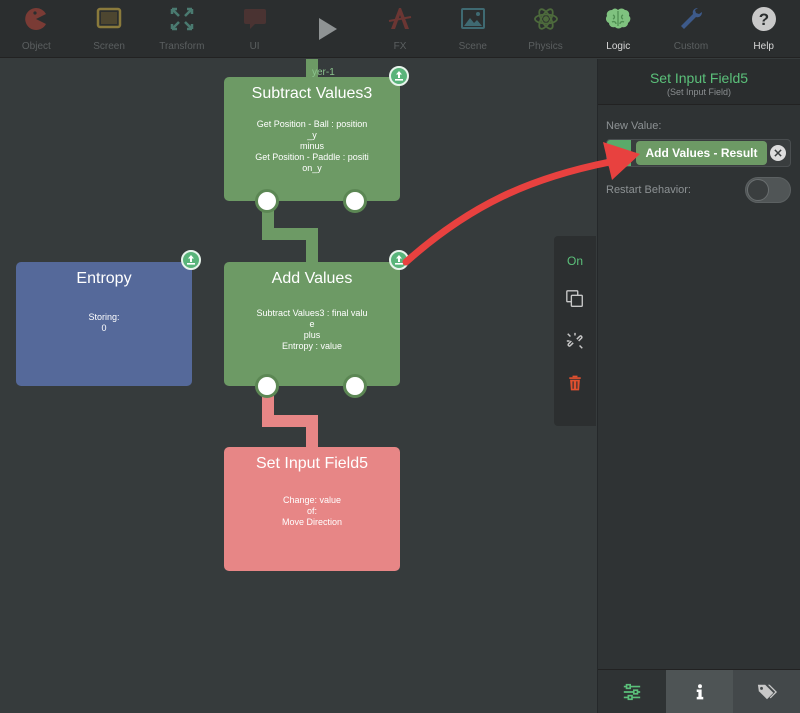 The height and width of the screenshot is (713, 800). What do you see at coordinates (312, 157) in the screenshot?
I see `node-line: Get Position - Paddle : positi` at bounding box center [312, 157].